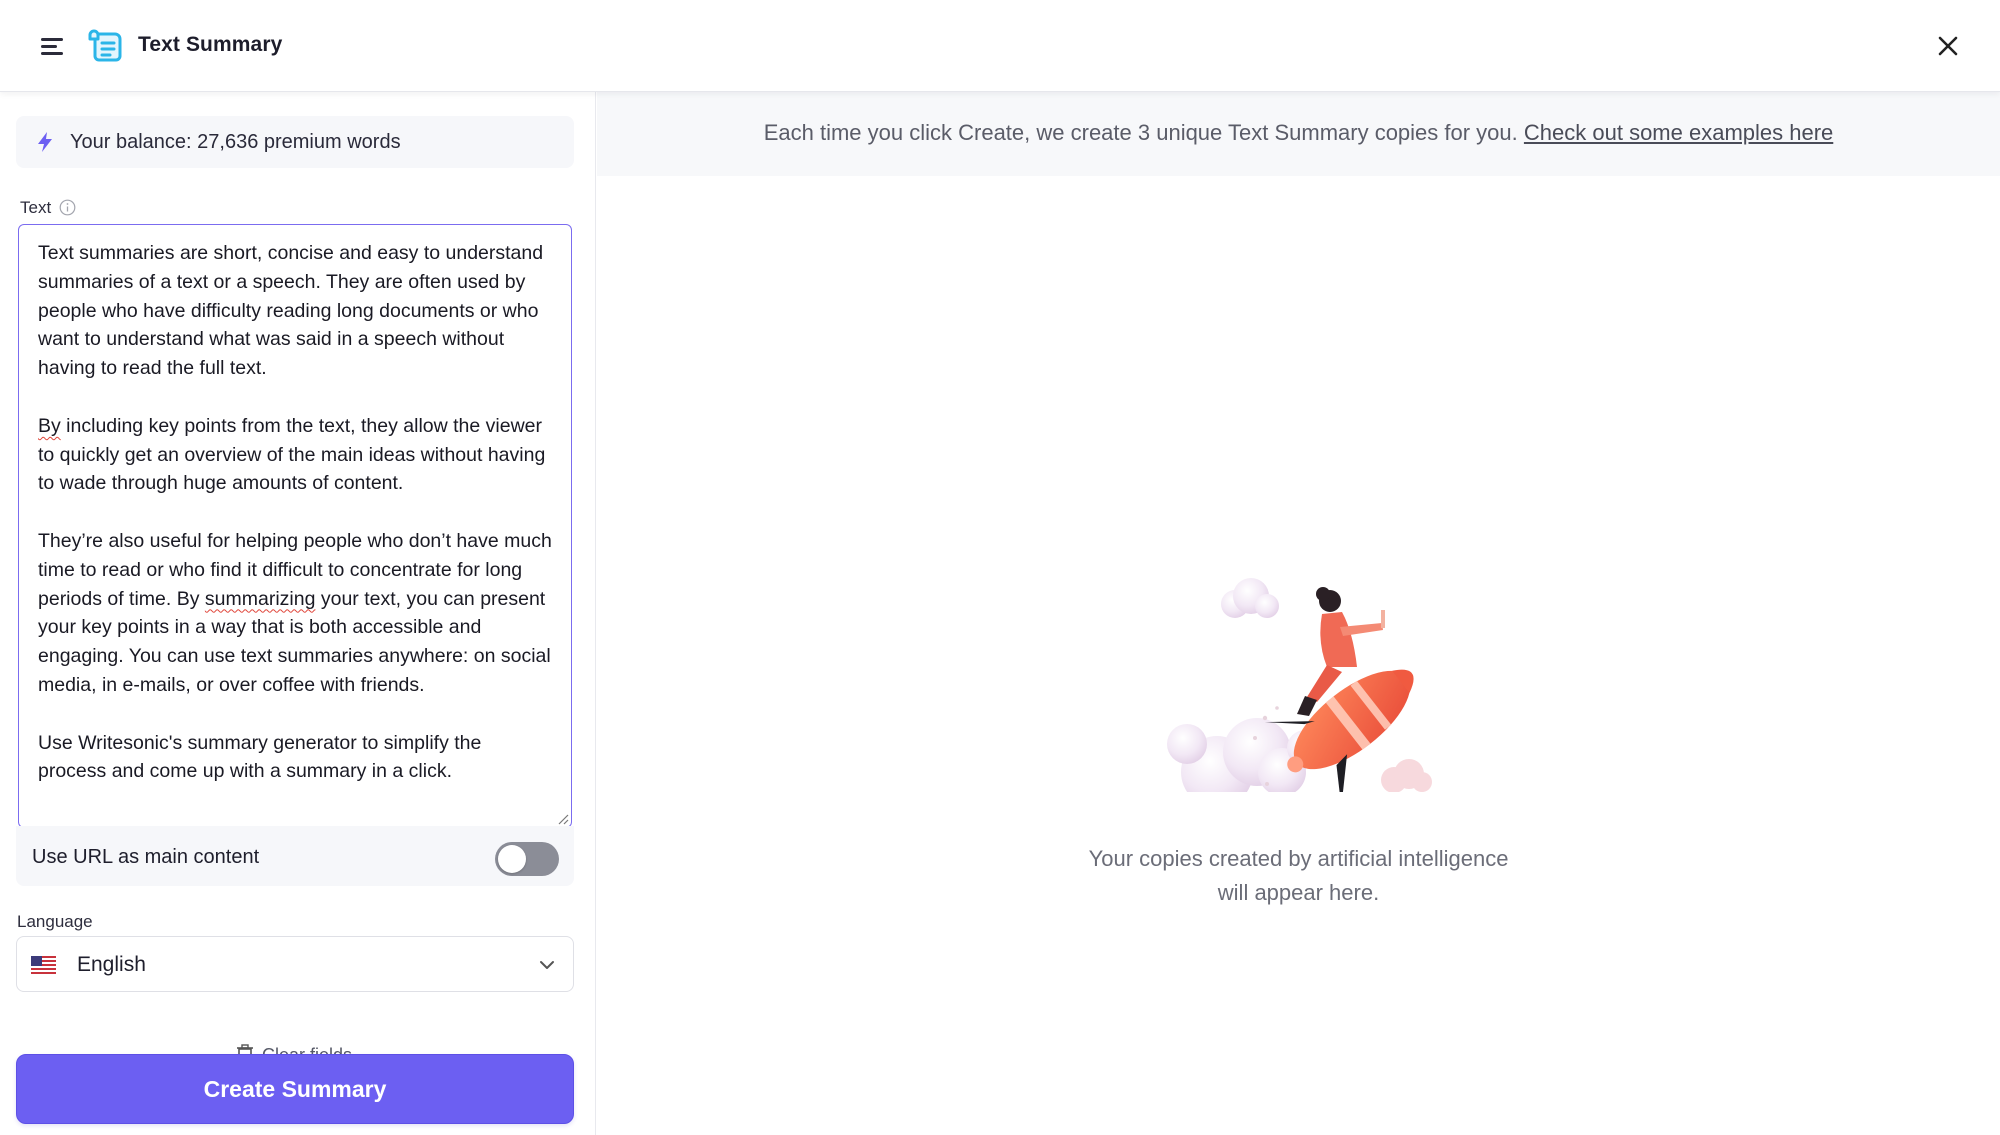  Describe the element at coordinates (55, 921) in the screenshot. I see `language-label: Language` at that location.